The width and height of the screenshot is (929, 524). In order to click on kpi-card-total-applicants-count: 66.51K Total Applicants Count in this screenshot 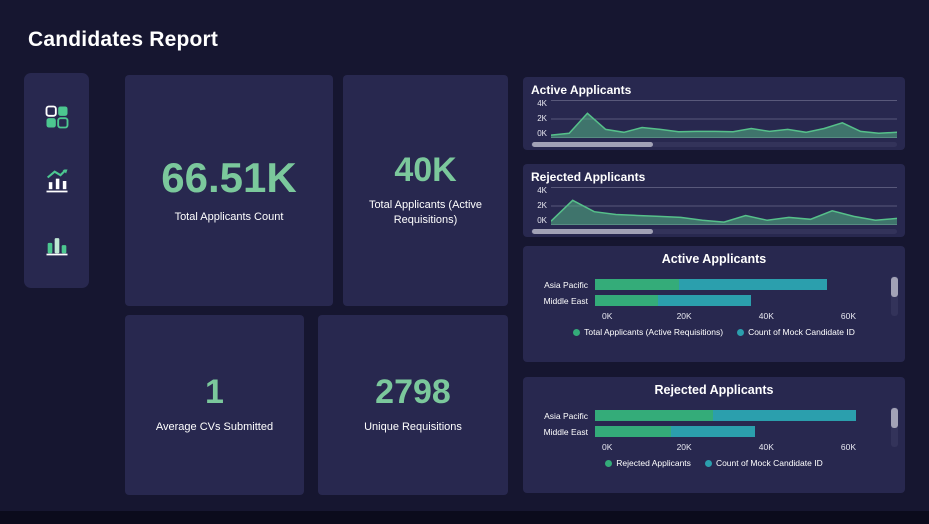, I will do `click(229, 190)`.